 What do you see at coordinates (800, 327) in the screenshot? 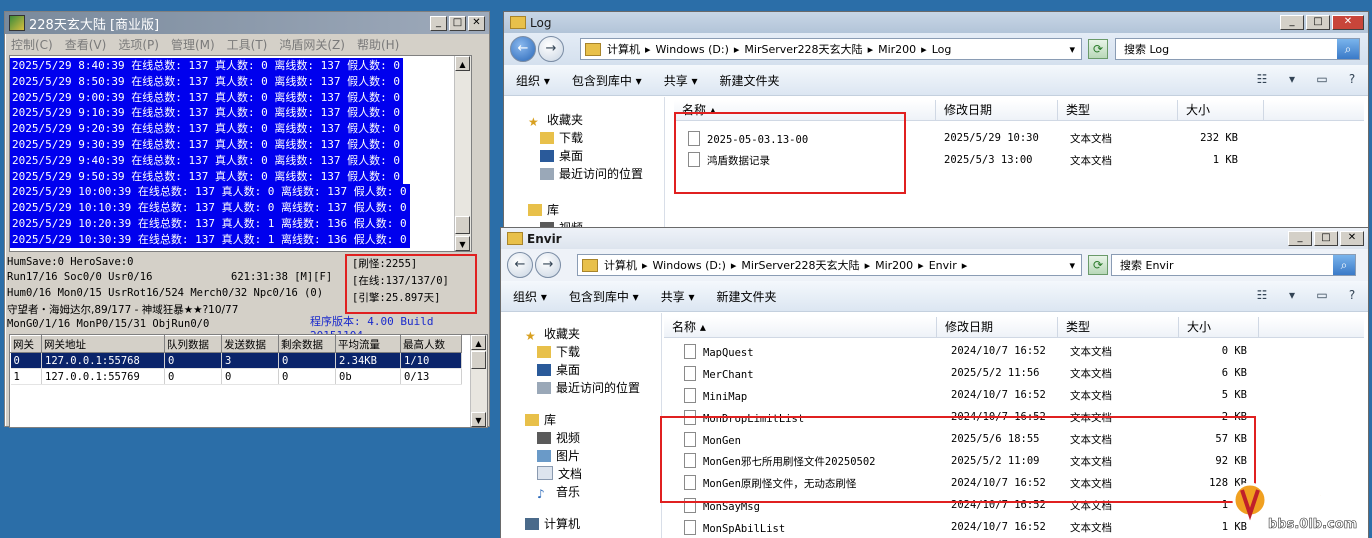
I see `col-name: 名称 ▴` at bounding box center [800, 327].